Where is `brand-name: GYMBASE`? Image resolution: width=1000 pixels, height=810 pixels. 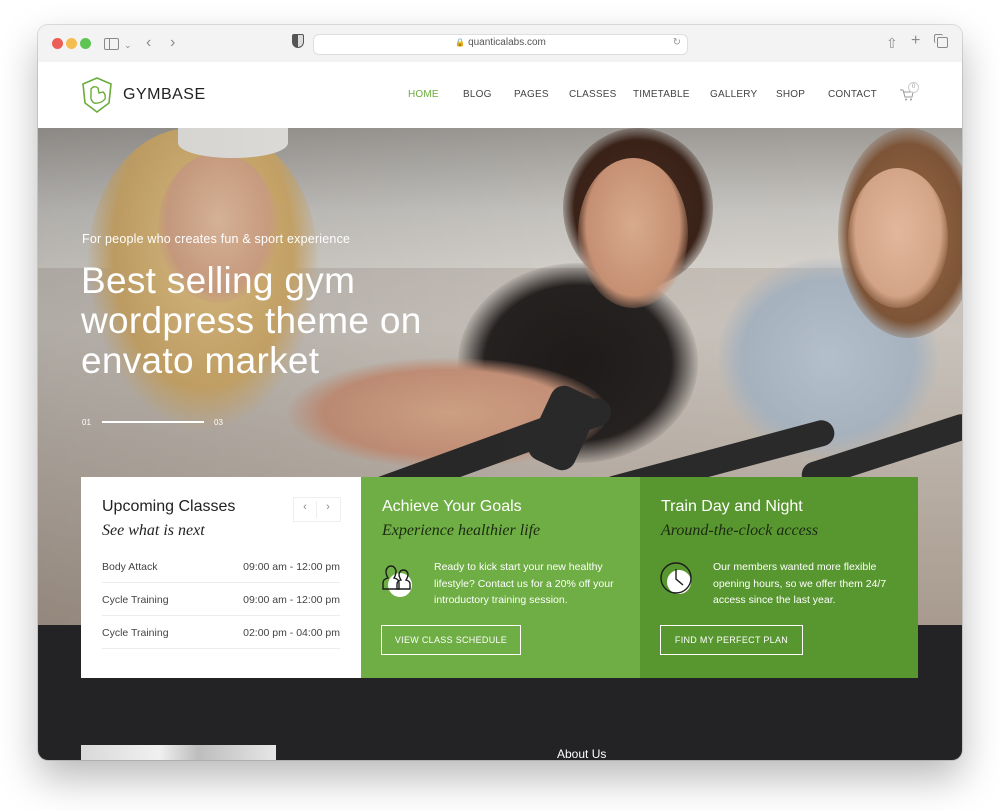 brand-name: GYMBASE is located at coordinates (164, 95).